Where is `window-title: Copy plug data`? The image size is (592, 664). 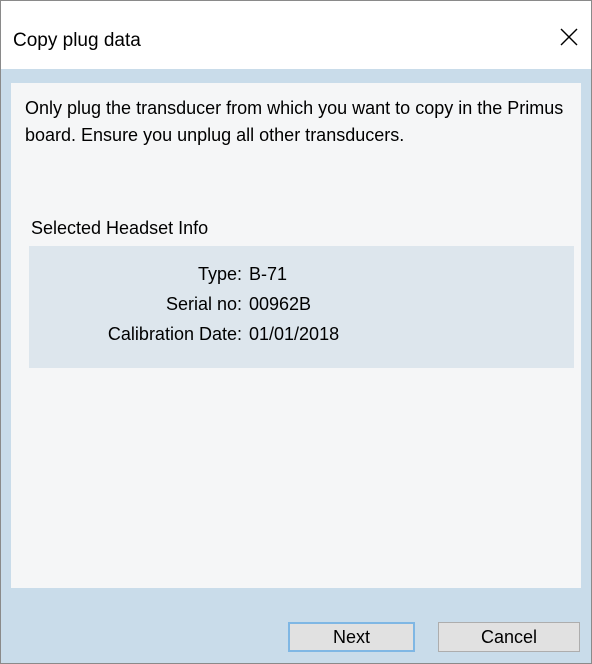 window-title: Copy plug data is located at coordinates (77, 40).